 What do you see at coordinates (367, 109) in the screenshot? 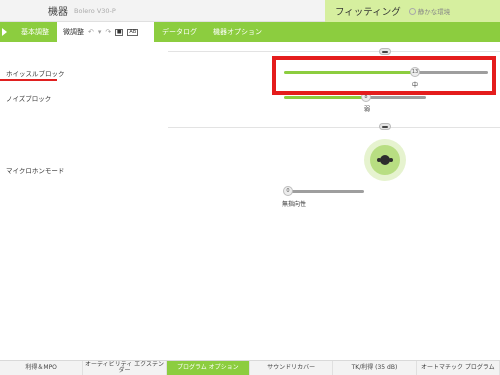
I see `noise-block-setting: 弱` at bounding box center [367, 109].